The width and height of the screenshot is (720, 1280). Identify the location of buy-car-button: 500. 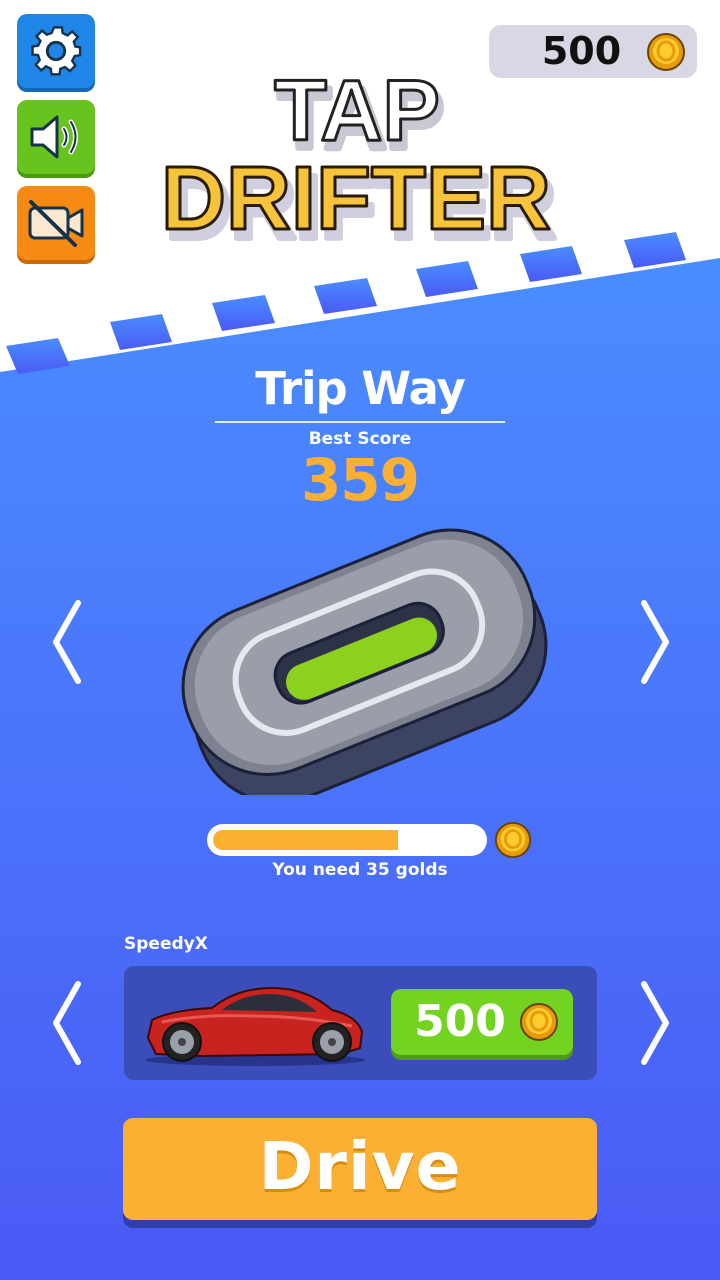
(482, 1022).